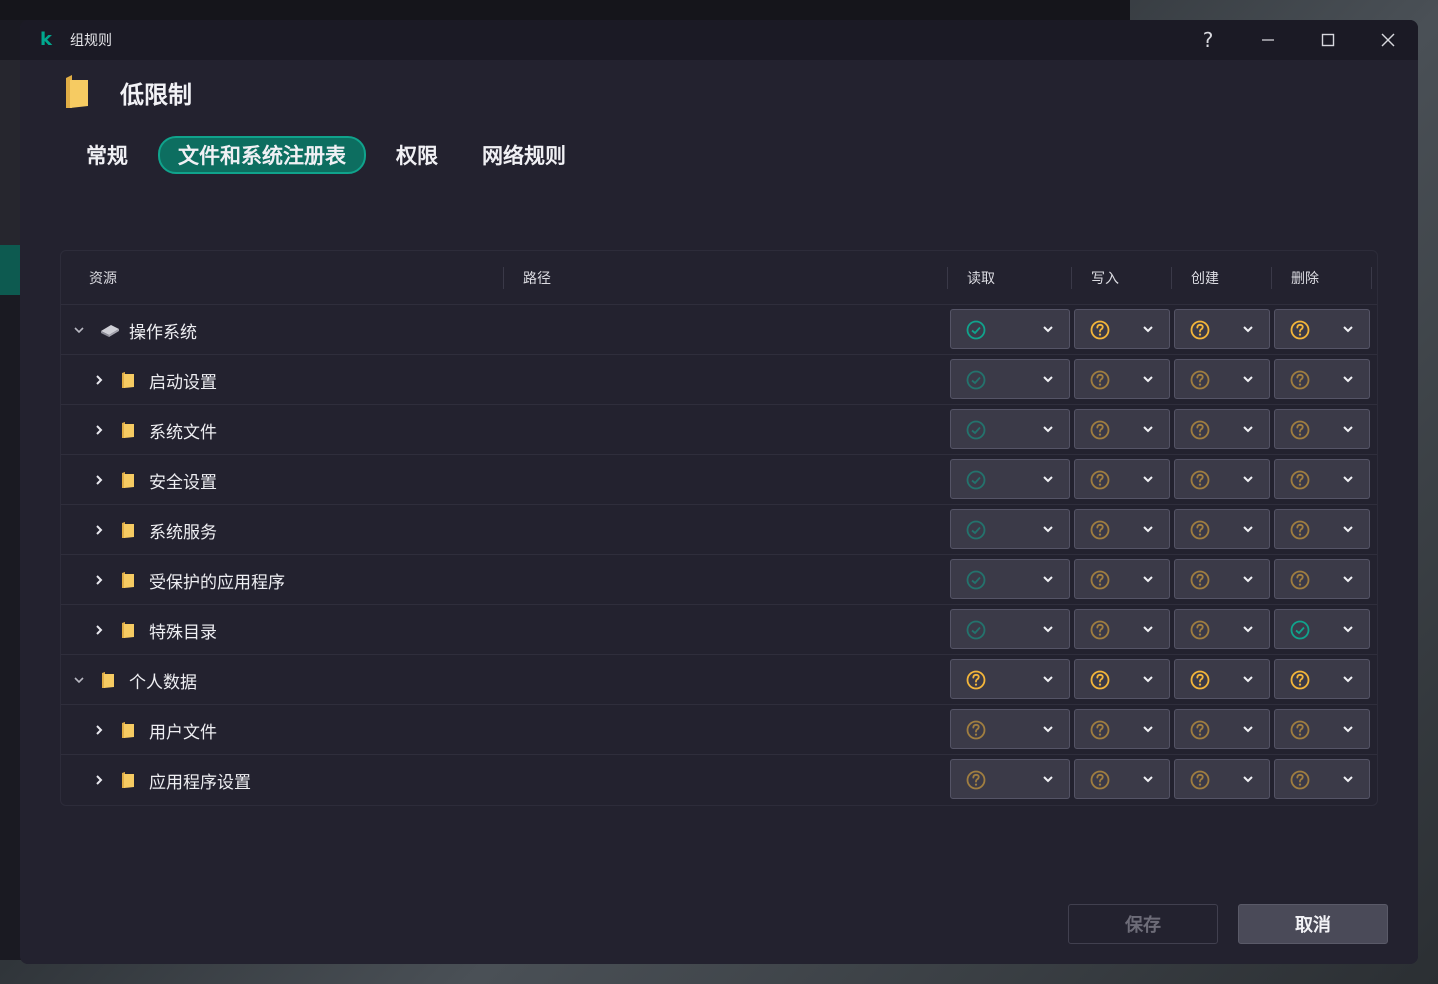  Describe the element at coordinates (537, 278) in the screenshot. I see `column-header-path: 路径` at that location.